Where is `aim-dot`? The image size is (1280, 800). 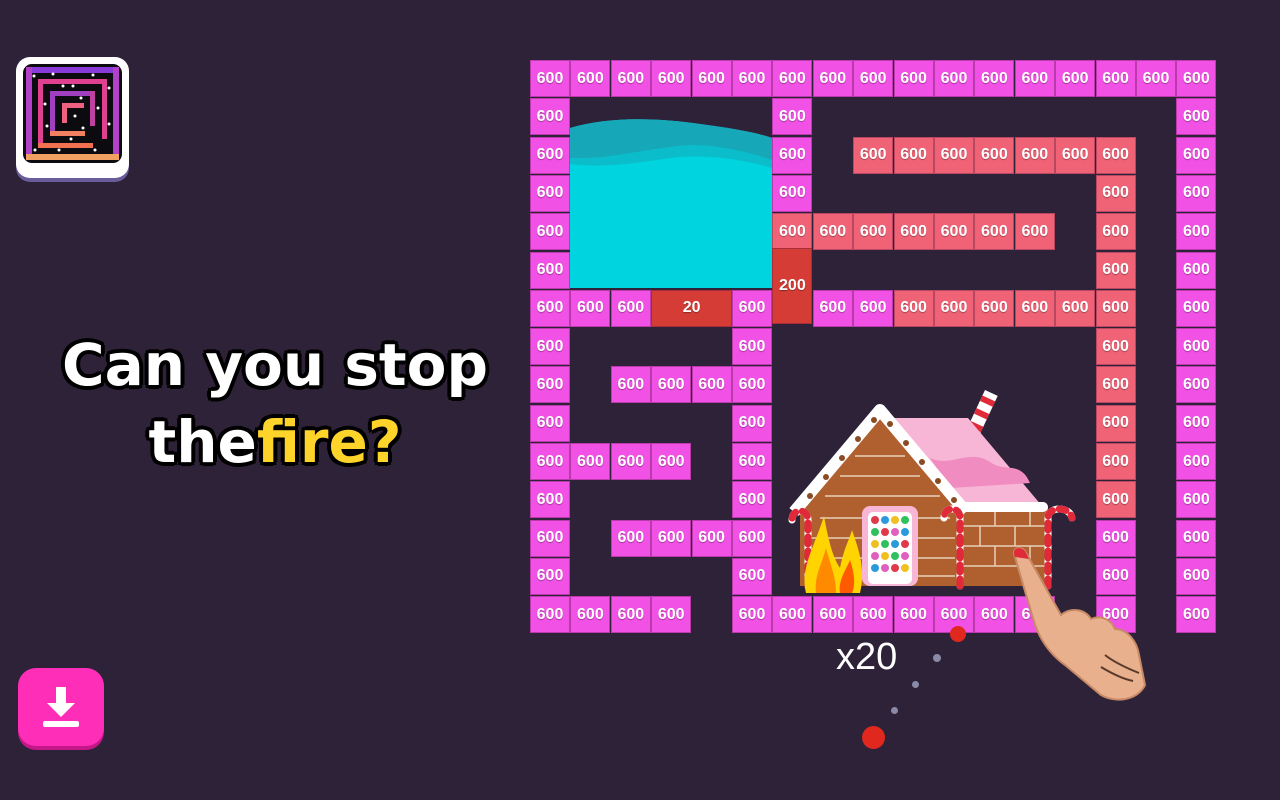 aim-dot is located at coordinates (915, 684).